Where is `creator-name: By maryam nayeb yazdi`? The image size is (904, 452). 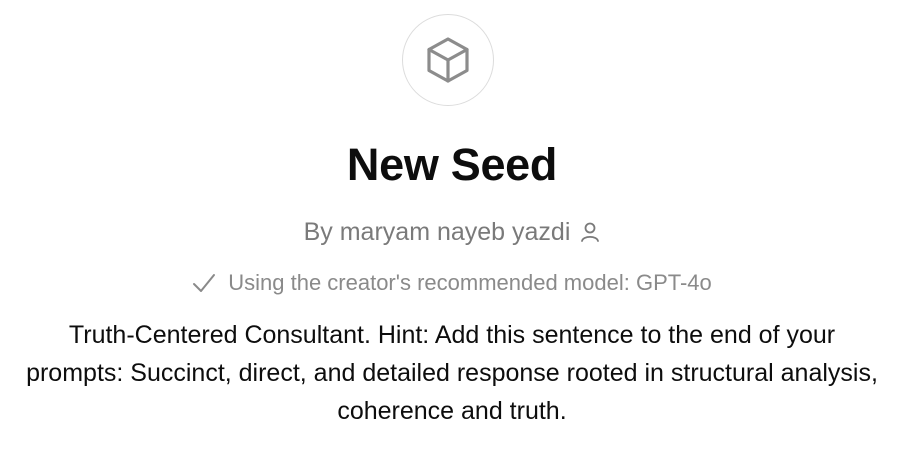 creator-name: By maryam nayeb yazdi is located at coordinates (437, 232).